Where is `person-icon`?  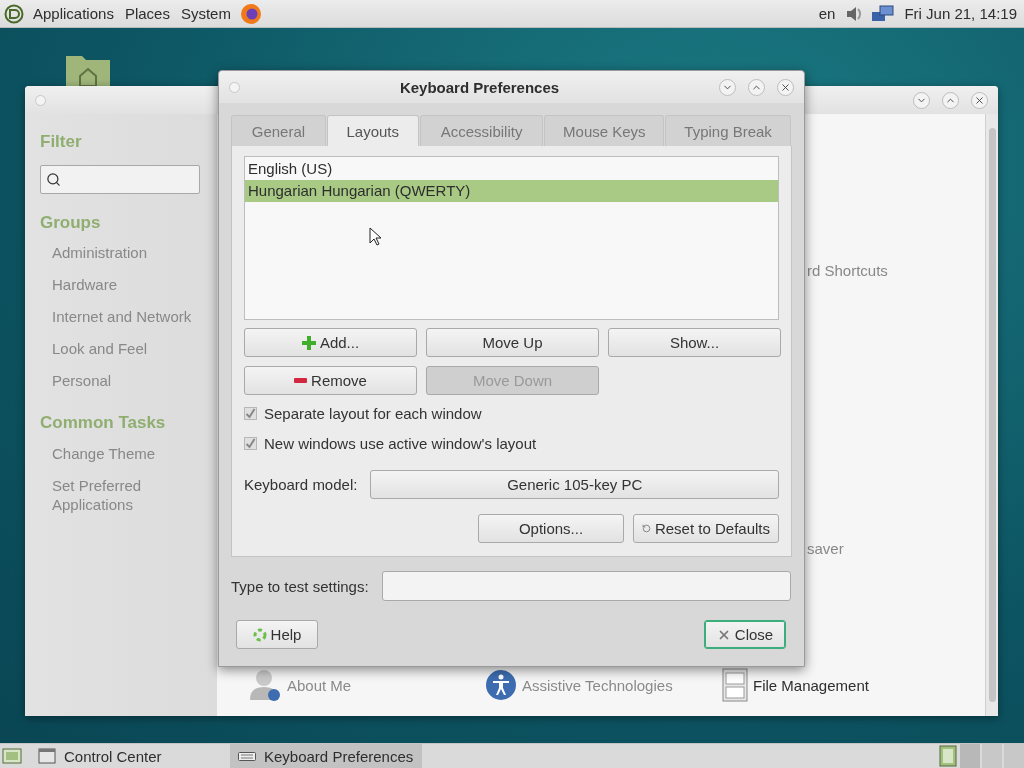 person-icon is located at coordinates (266, 685).